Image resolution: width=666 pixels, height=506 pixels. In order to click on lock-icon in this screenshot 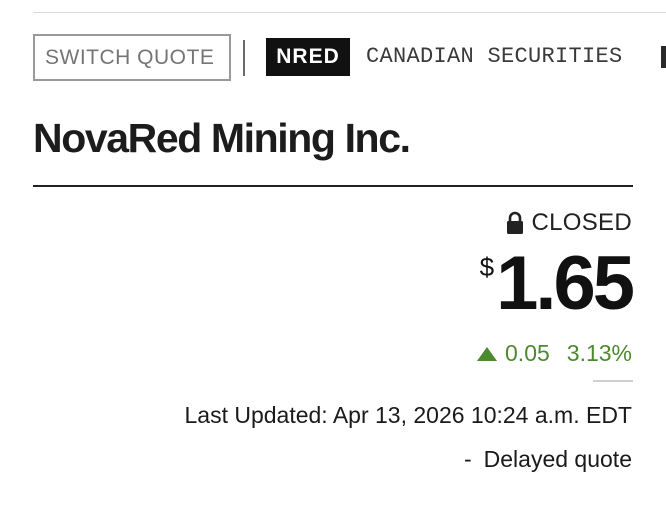, I will do `click(514, 222)`.